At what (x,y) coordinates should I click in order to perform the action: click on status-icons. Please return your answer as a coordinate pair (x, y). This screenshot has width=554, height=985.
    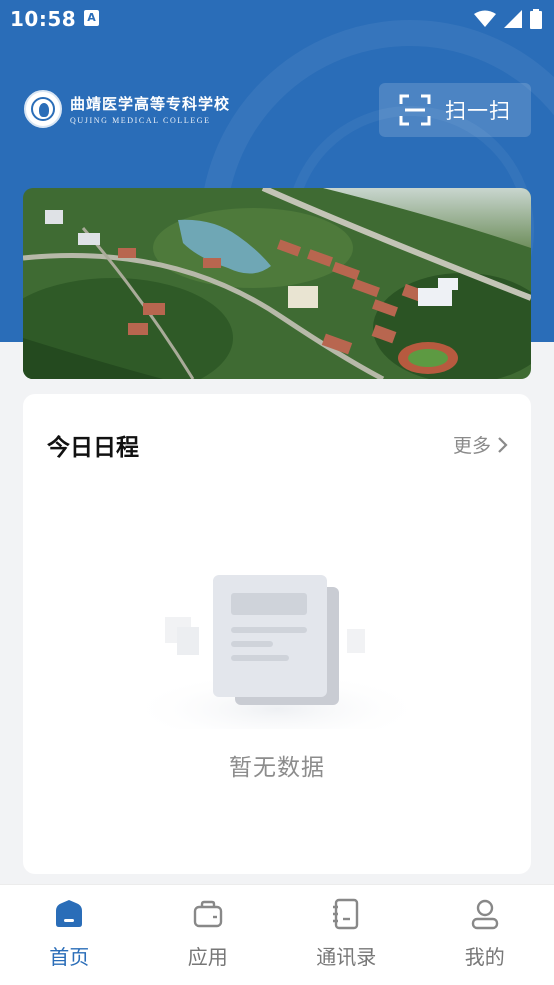
    Looking at the image, I should click on (508, 19).